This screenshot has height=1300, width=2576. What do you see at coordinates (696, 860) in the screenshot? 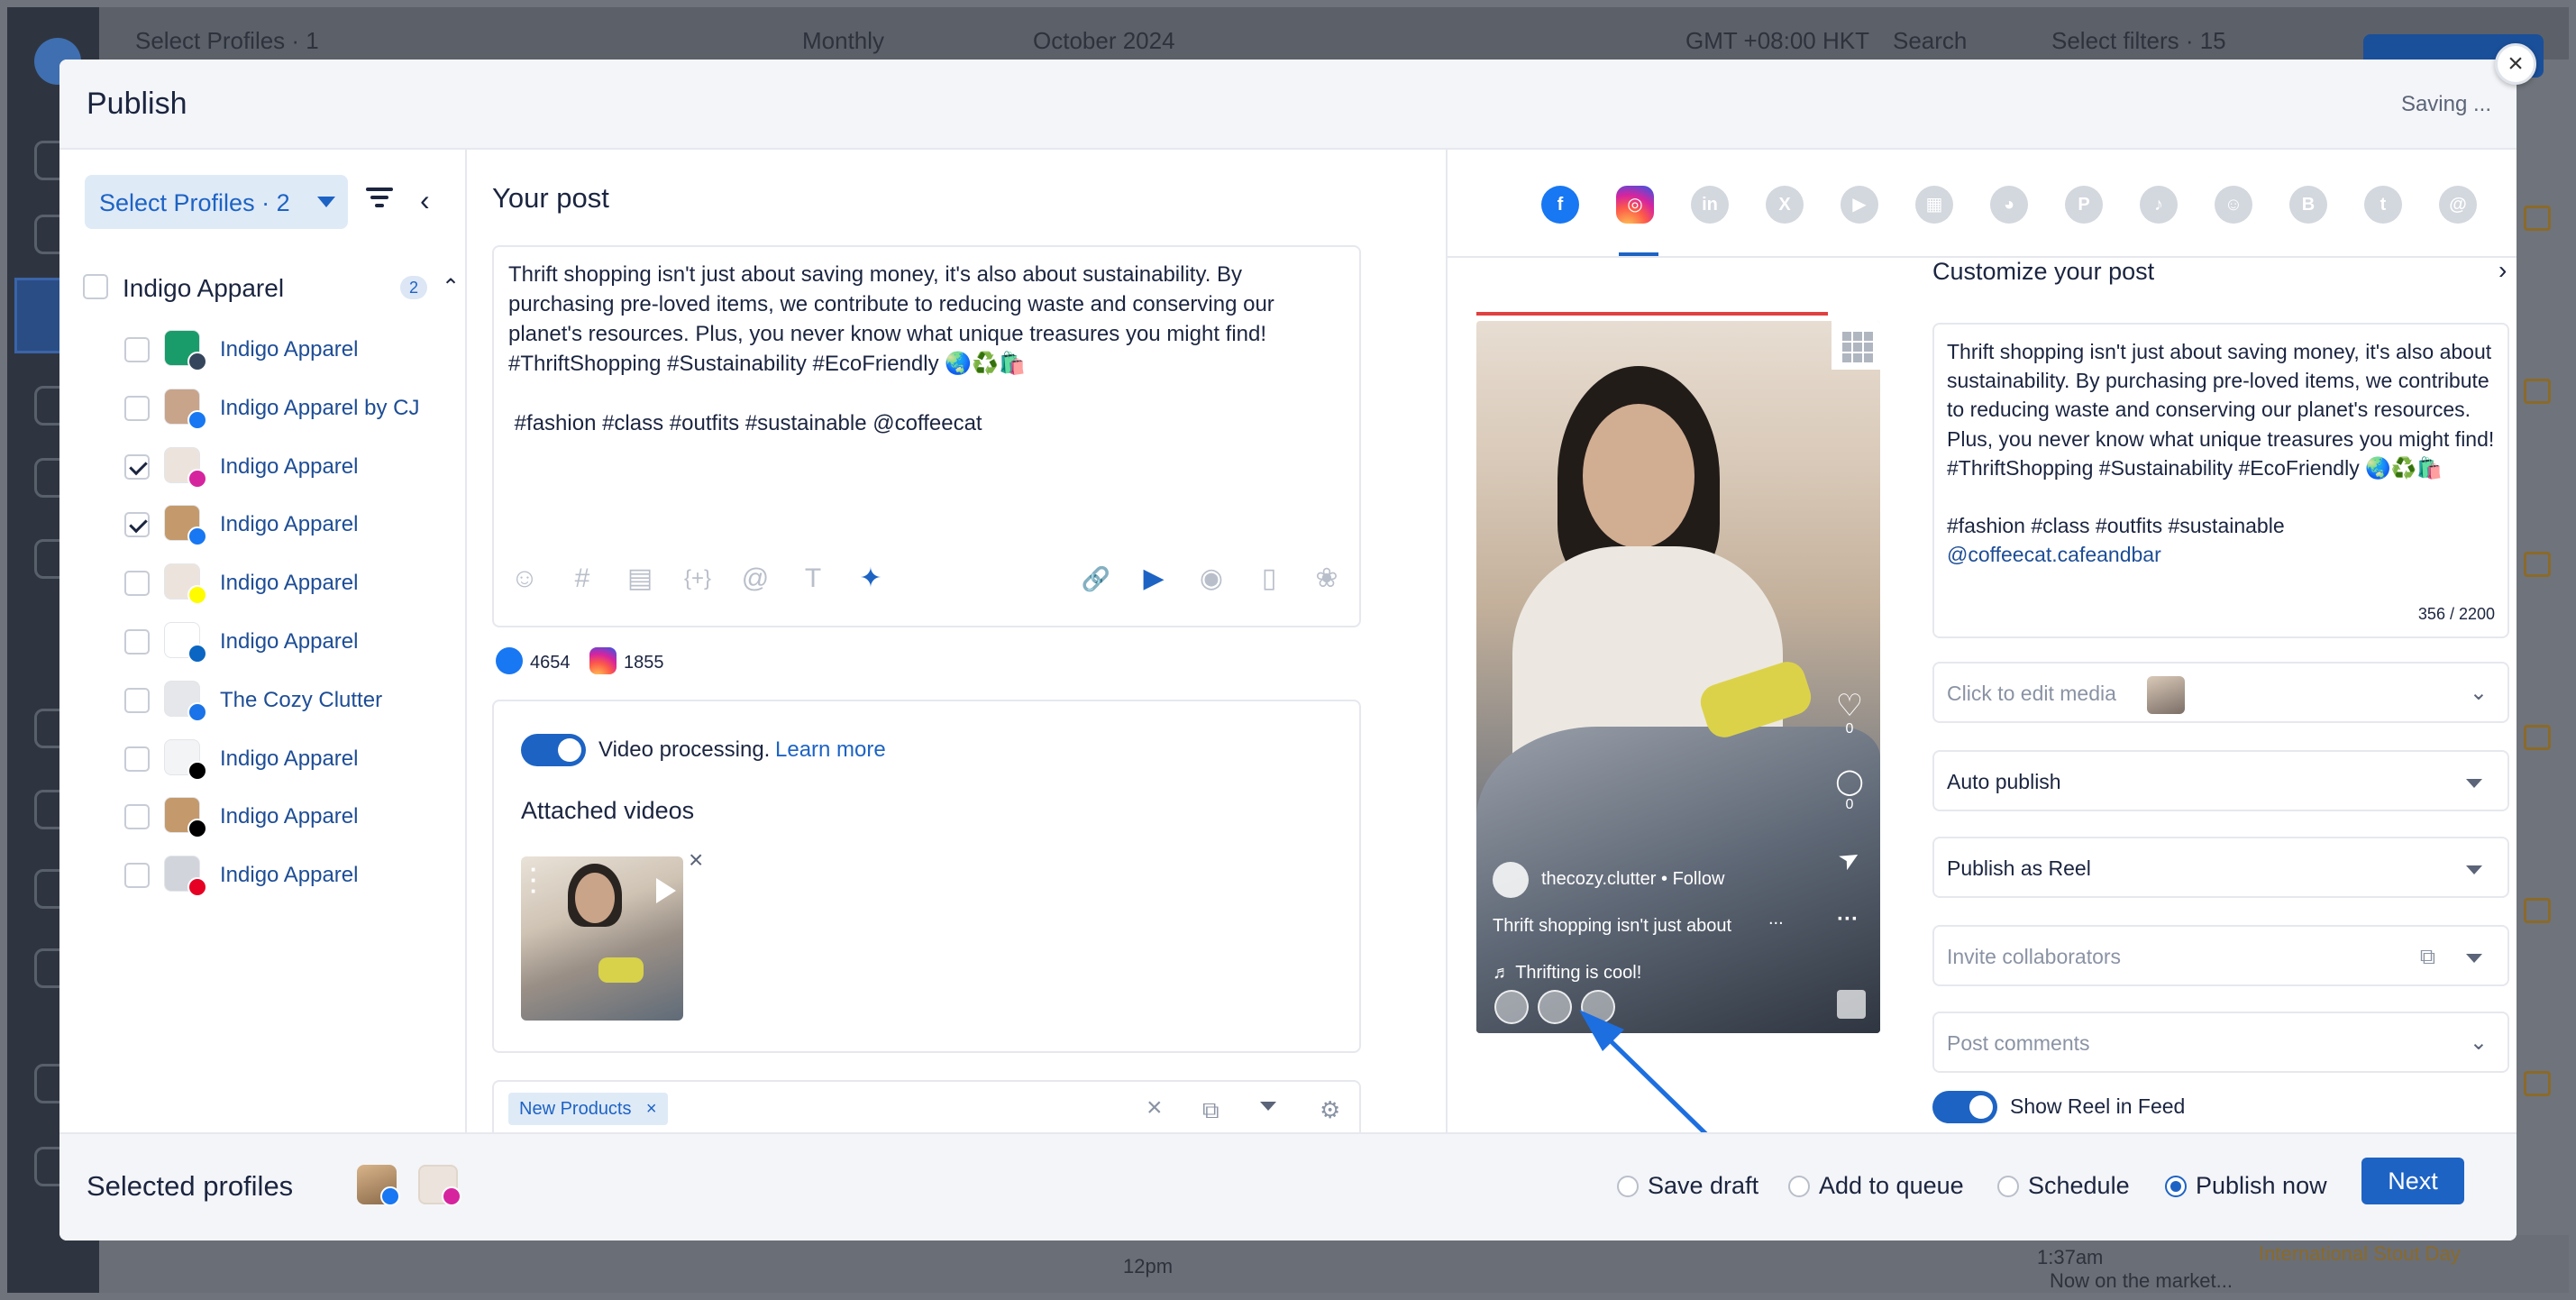
I see `remove-video-icon: ×` at bounding box center [696, 860].